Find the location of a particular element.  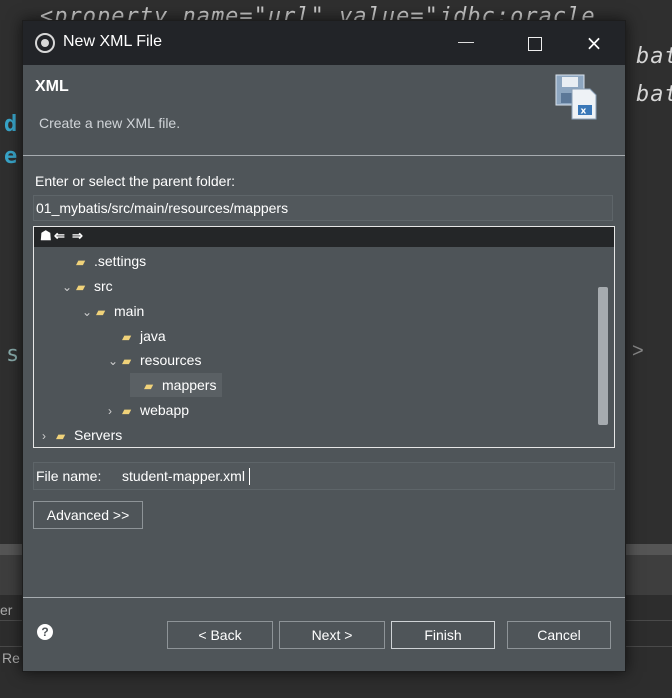

tree-item-servers: › ▰ Servers is located at coordinates (82, 435).